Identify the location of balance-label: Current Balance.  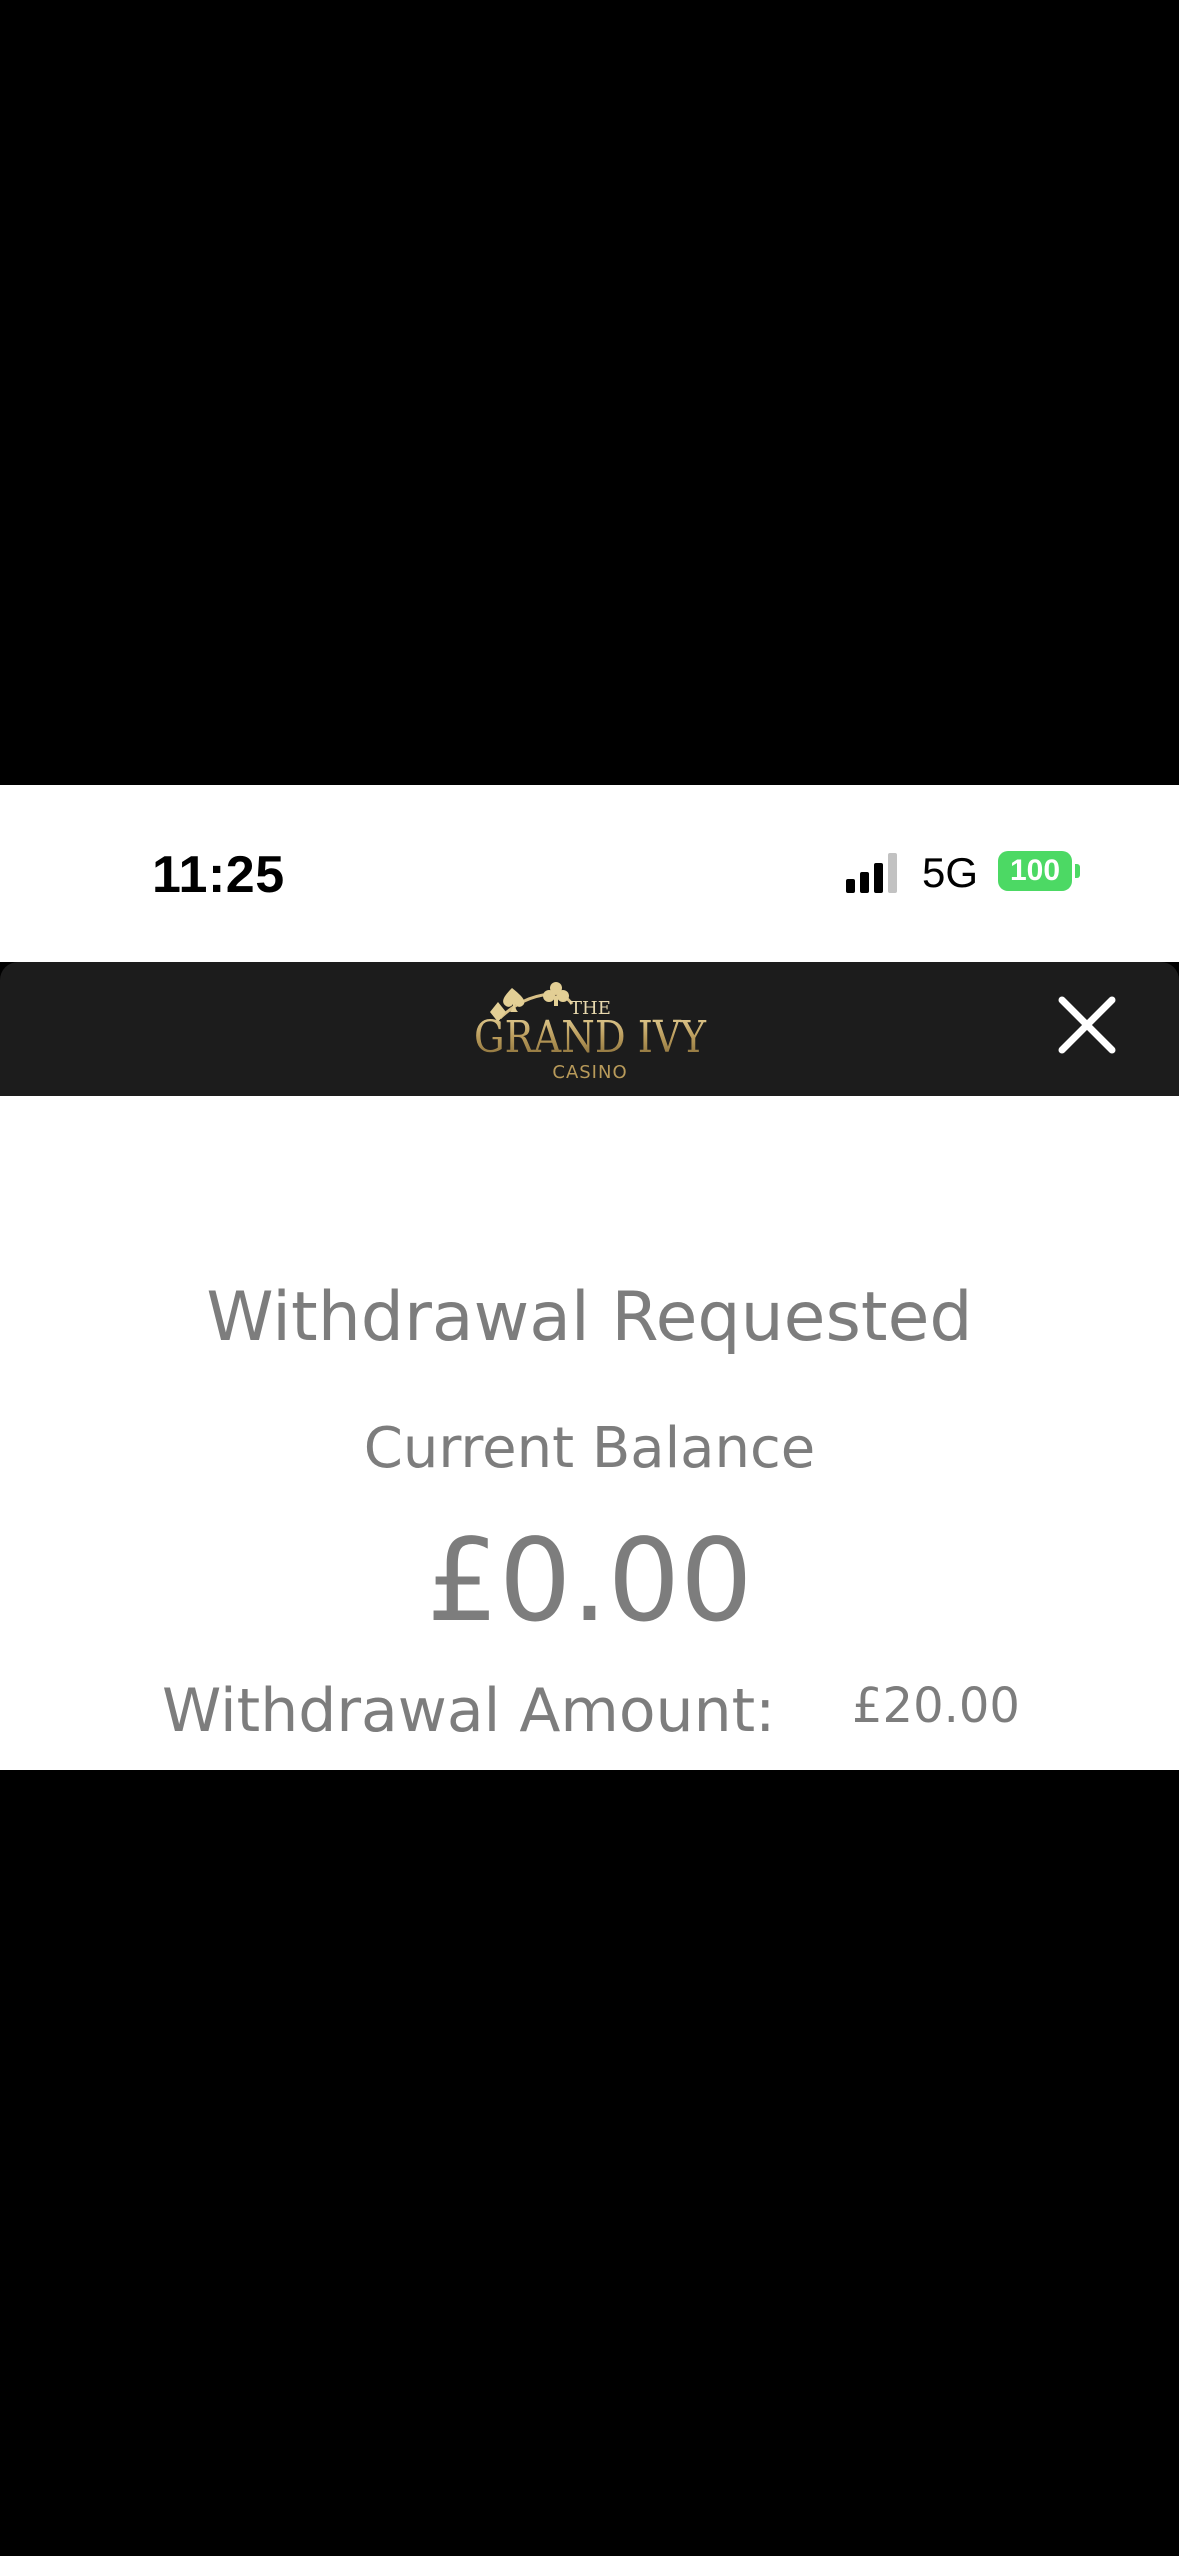
(589, 1448).